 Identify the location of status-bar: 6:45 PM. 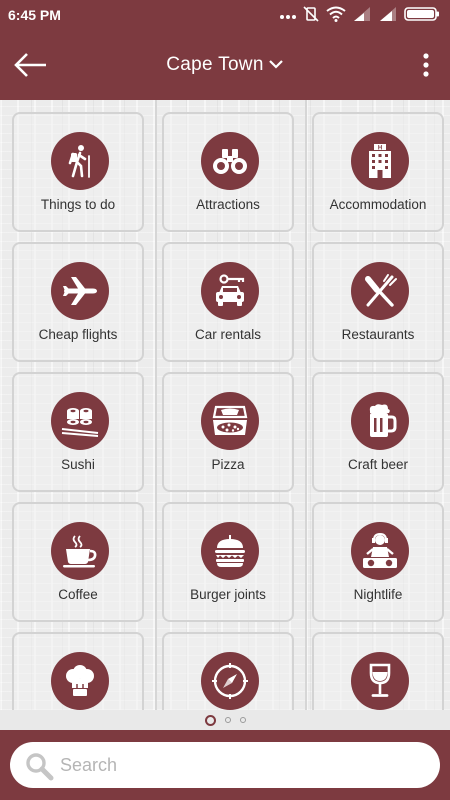
(225, 15).